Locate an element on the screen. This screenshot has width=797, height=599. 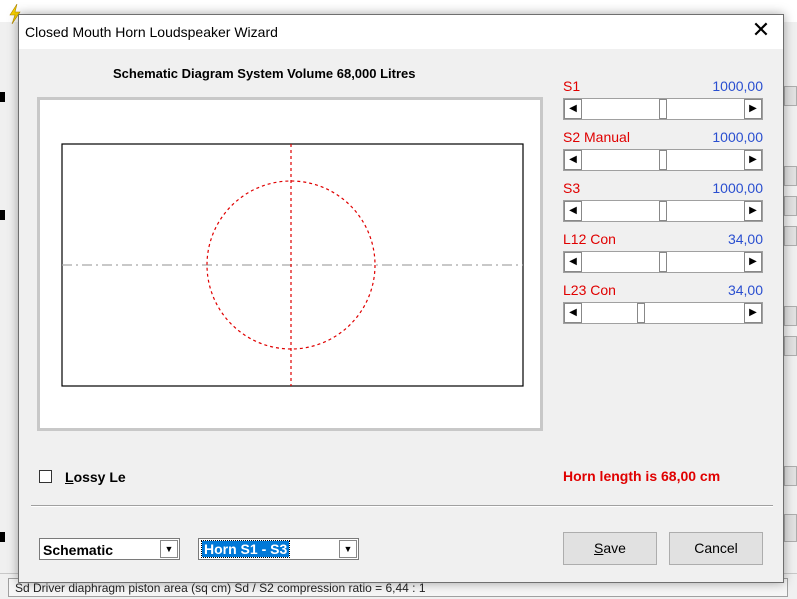
param-l12: L12 Con 34,00 ◀ ▶ is located at coordinates (664, 252).